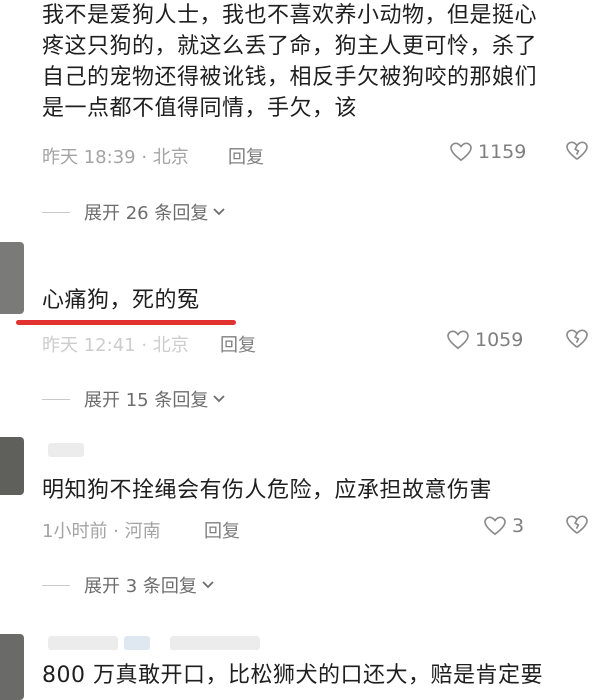 This screenshot has width=600, height=700. I want to click on like-button: 3, so click(504, 526).